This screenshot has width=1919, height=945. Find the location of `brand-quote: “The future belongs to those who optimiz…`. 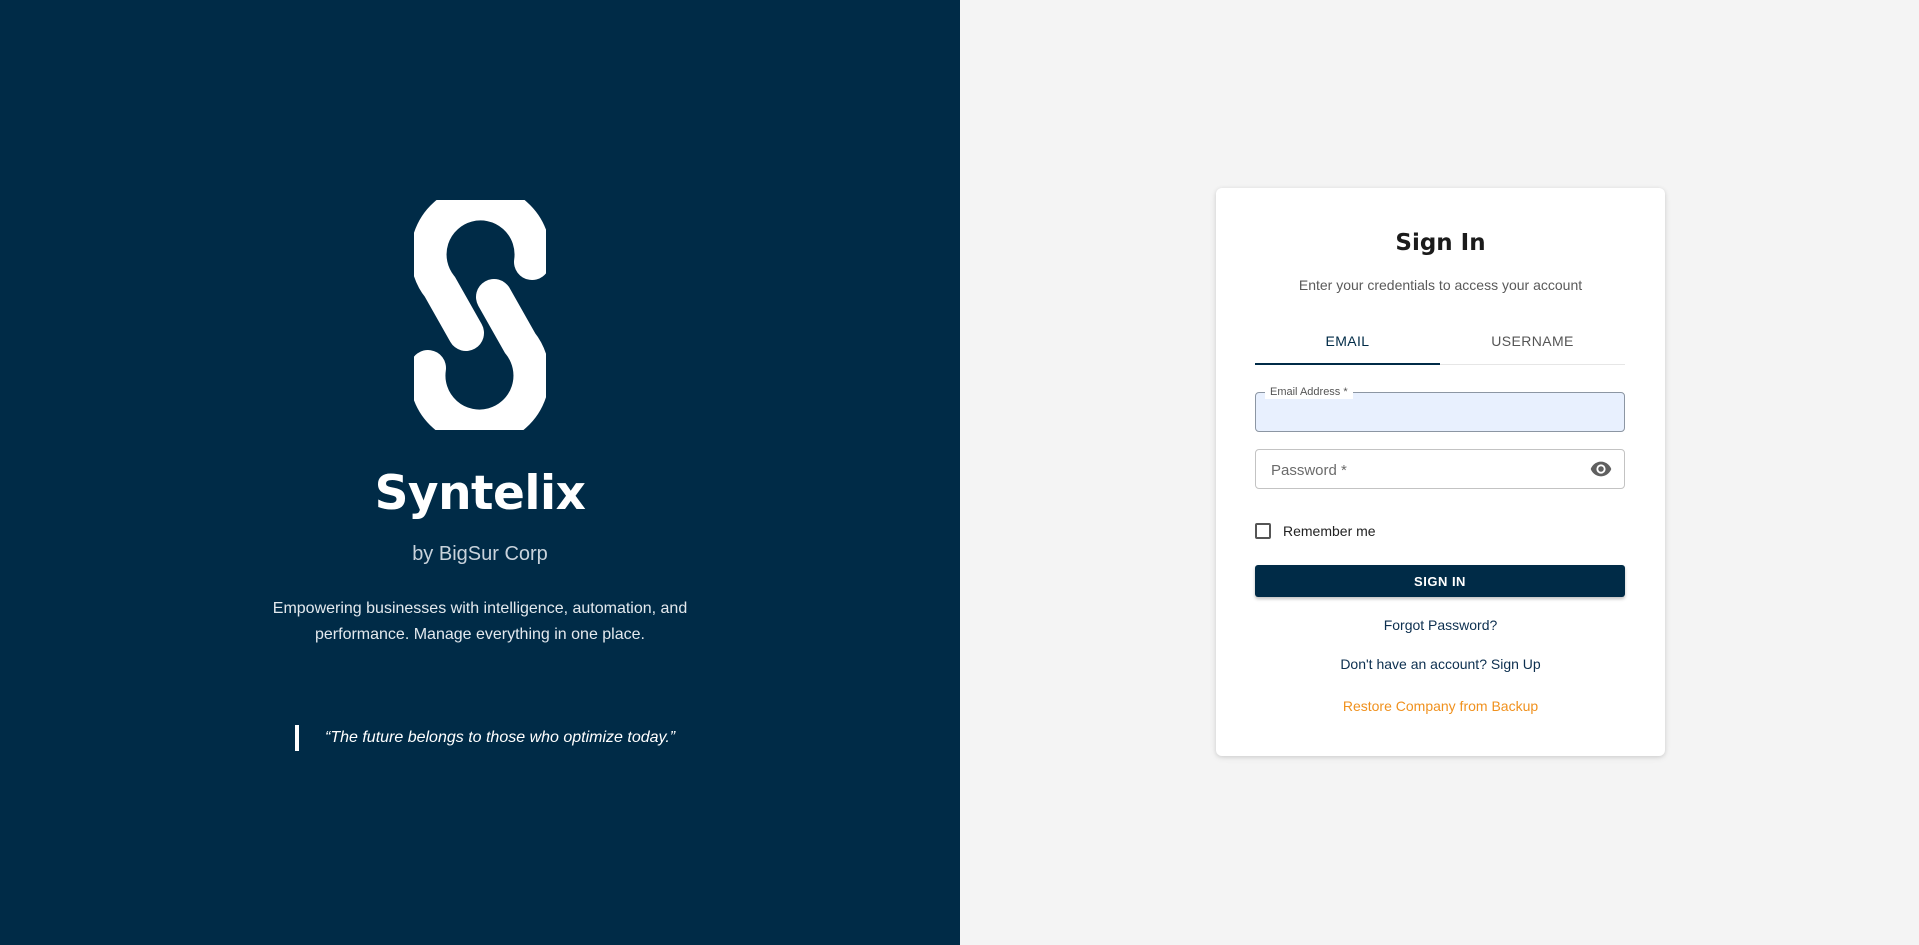

brand-quote: “The future belongs to those who optimiz… is located at coordinates (485, 738).